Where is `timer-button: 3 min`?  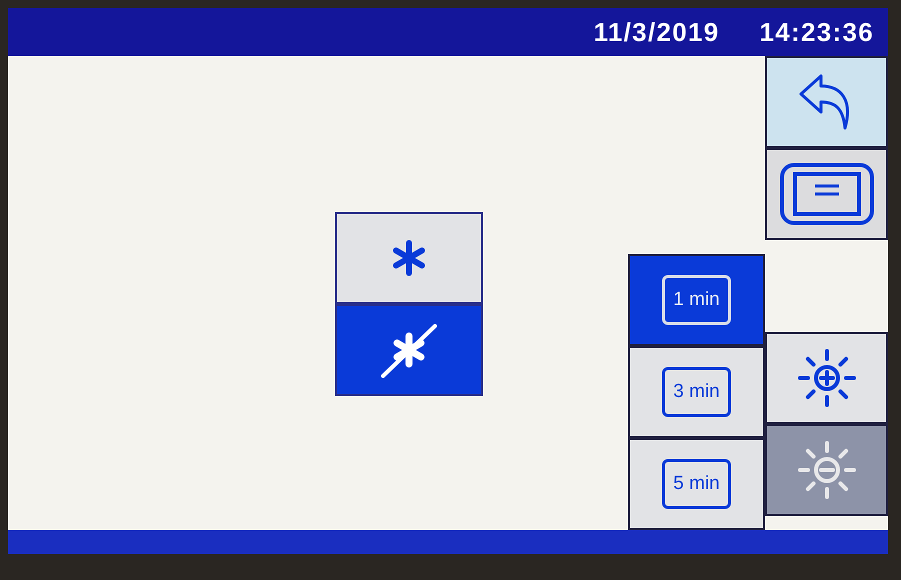 timer-button: 3 min is located at coordinates (696, 392).